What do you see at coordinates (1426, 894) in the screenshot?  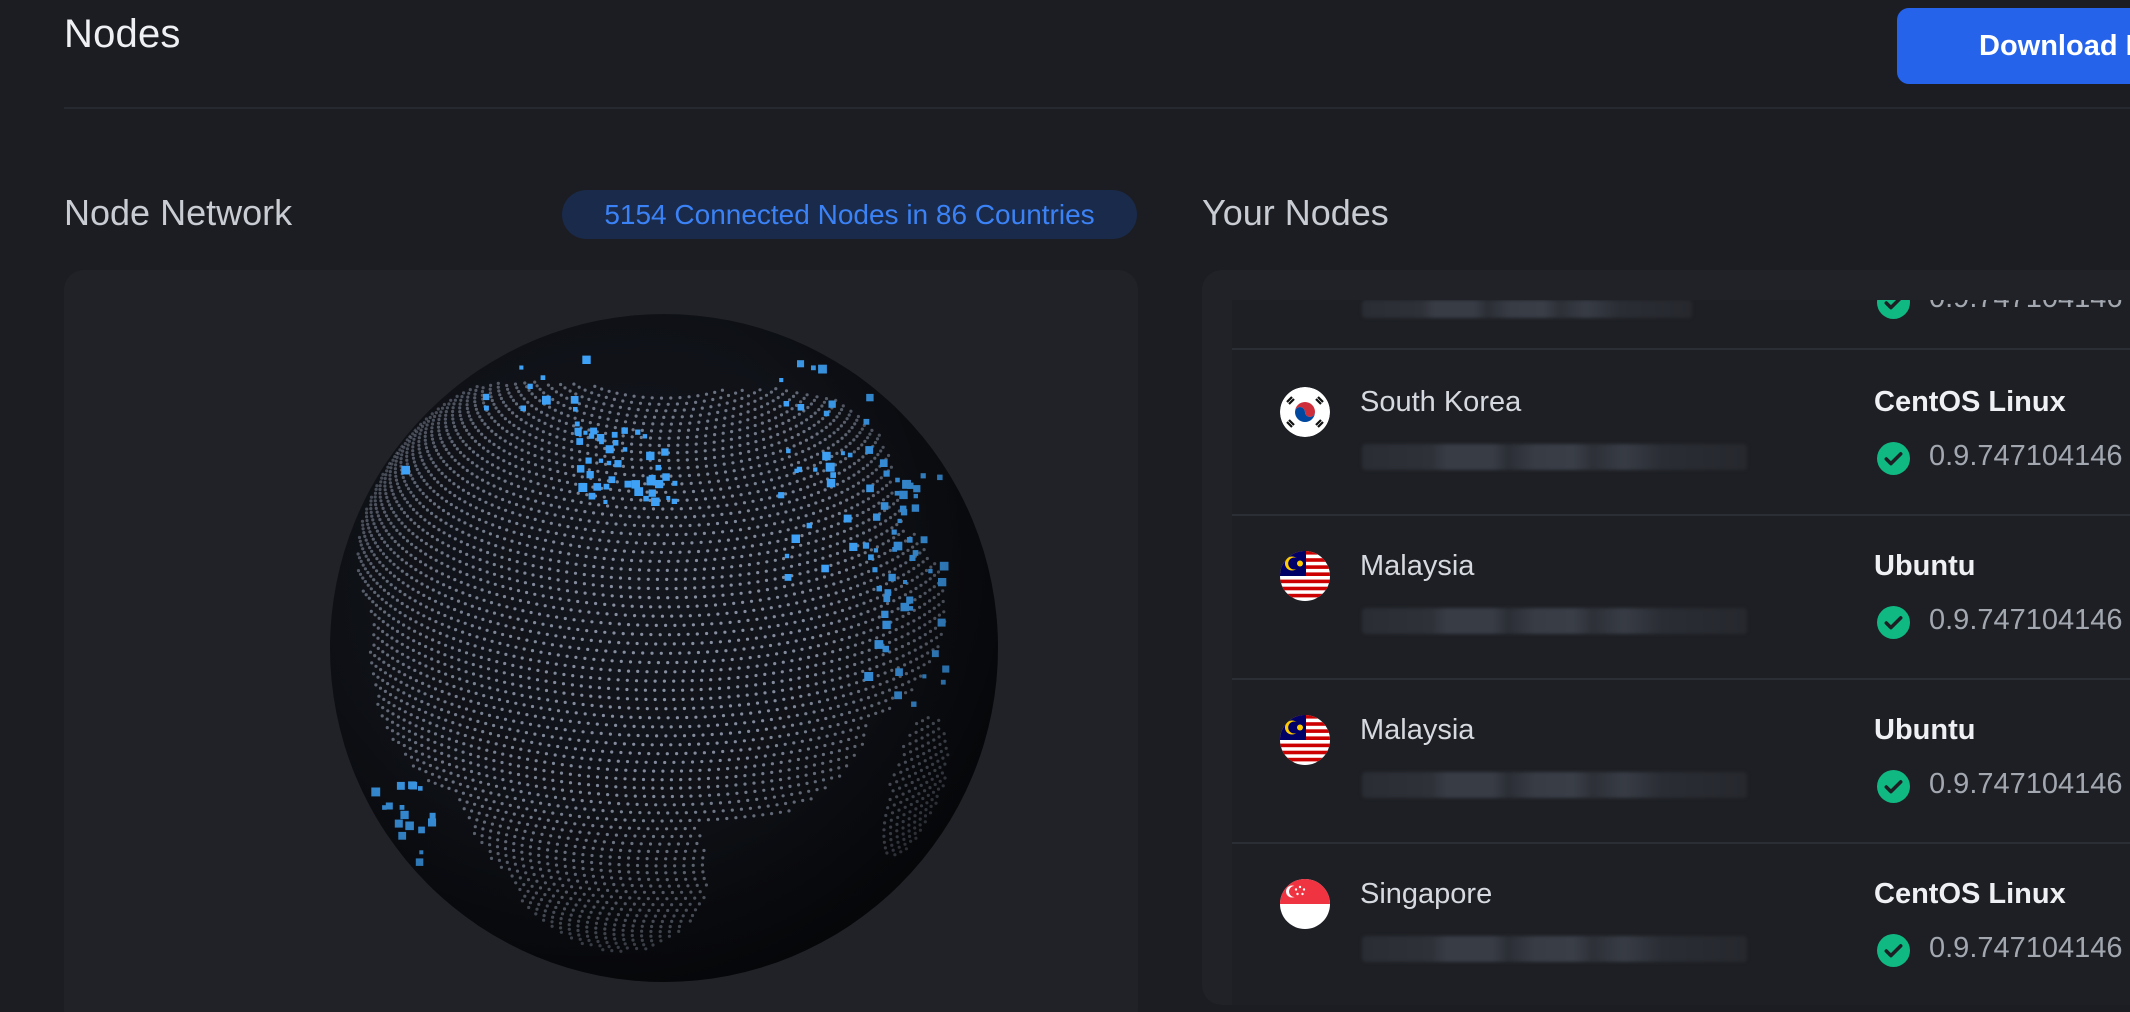 I see `node-country: Singapore` at bounding box center [1426, 894].